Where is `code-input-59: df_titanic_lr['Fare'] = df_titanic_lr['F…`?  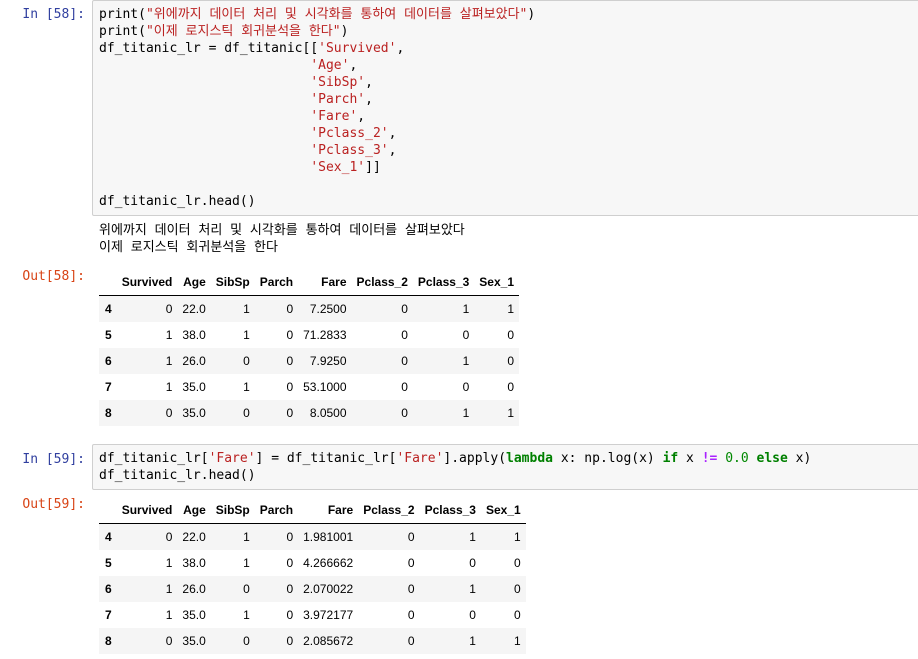 code-input-59: df_titanic_lr['Fare'] = df_titanic_lr['F… is located at coordinates (505, 467).